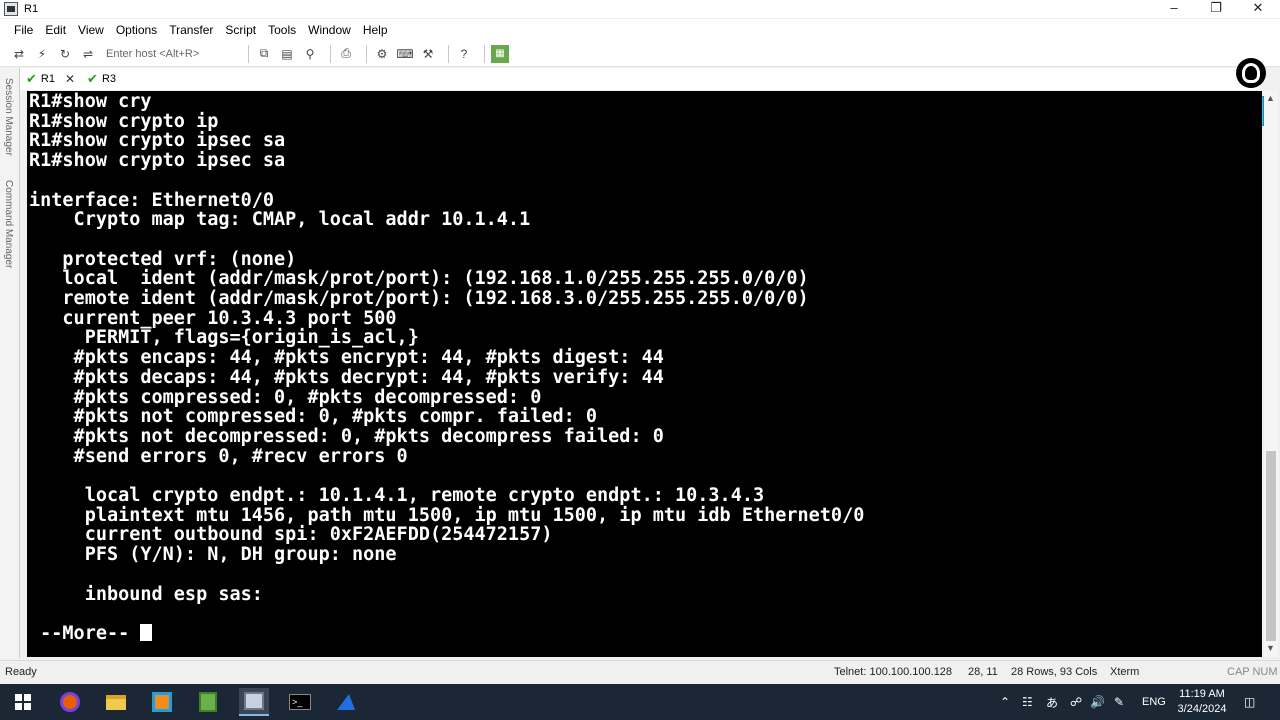 The width and height of the screenshot is (1280, 720). What do you see at coordinates (91, 30) in the screenshot?
I see `menu-view: View` at bounding box center [91, 30].